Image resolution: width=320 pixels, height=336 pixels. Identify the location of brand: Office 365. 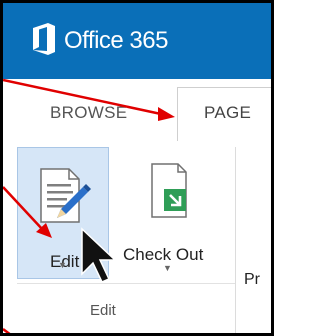
(100, 41).